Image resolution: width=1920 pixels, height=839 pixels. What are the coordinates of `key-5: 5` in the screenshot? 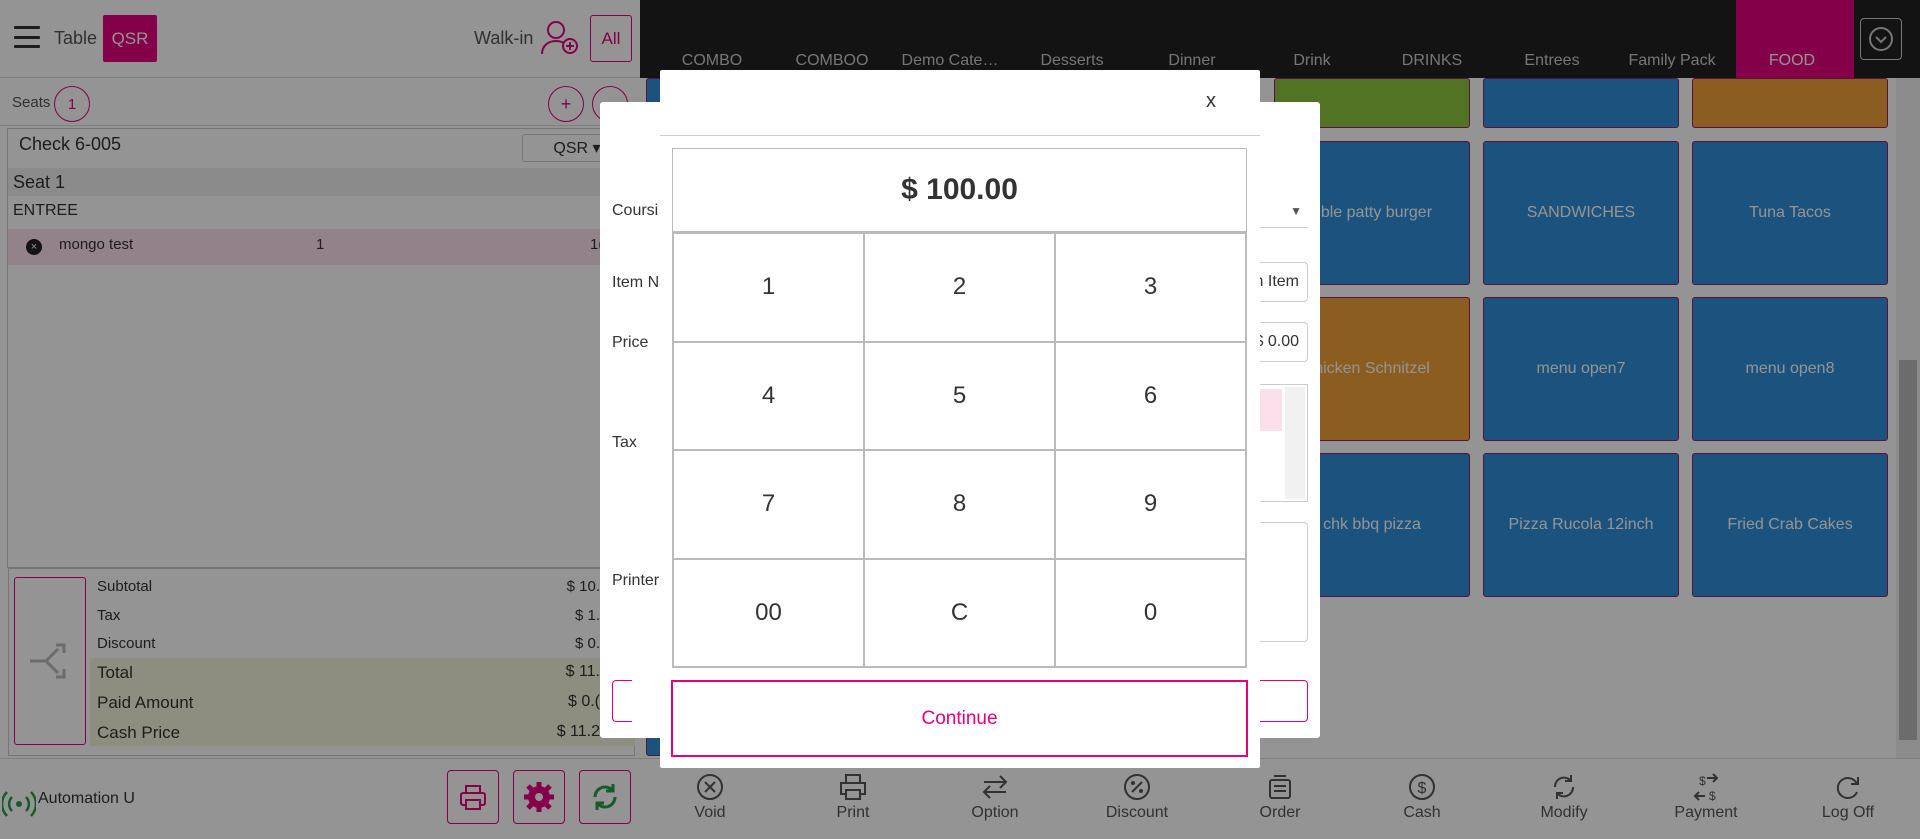 It's located at (959, 395).